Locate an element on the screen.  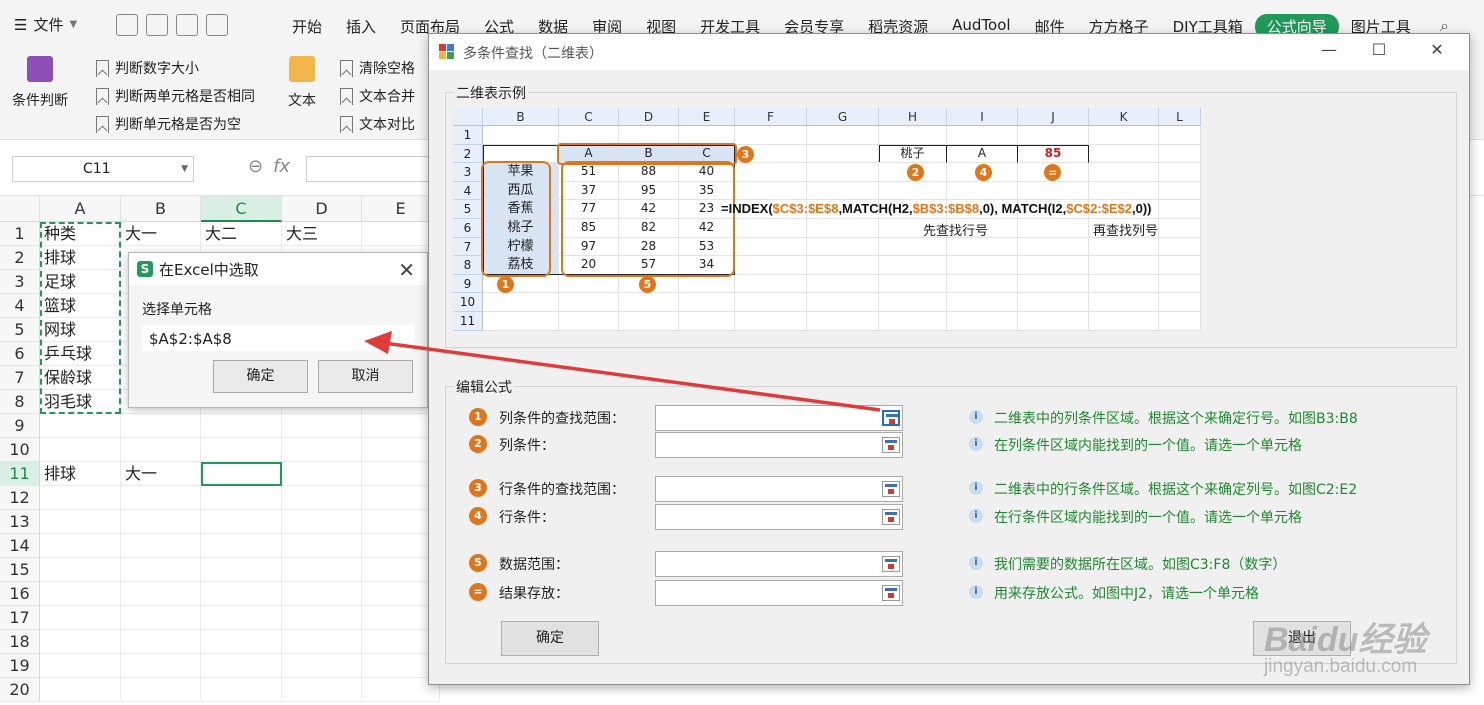
sport-cell: 保龄球 is located at coordinates (80, 378).